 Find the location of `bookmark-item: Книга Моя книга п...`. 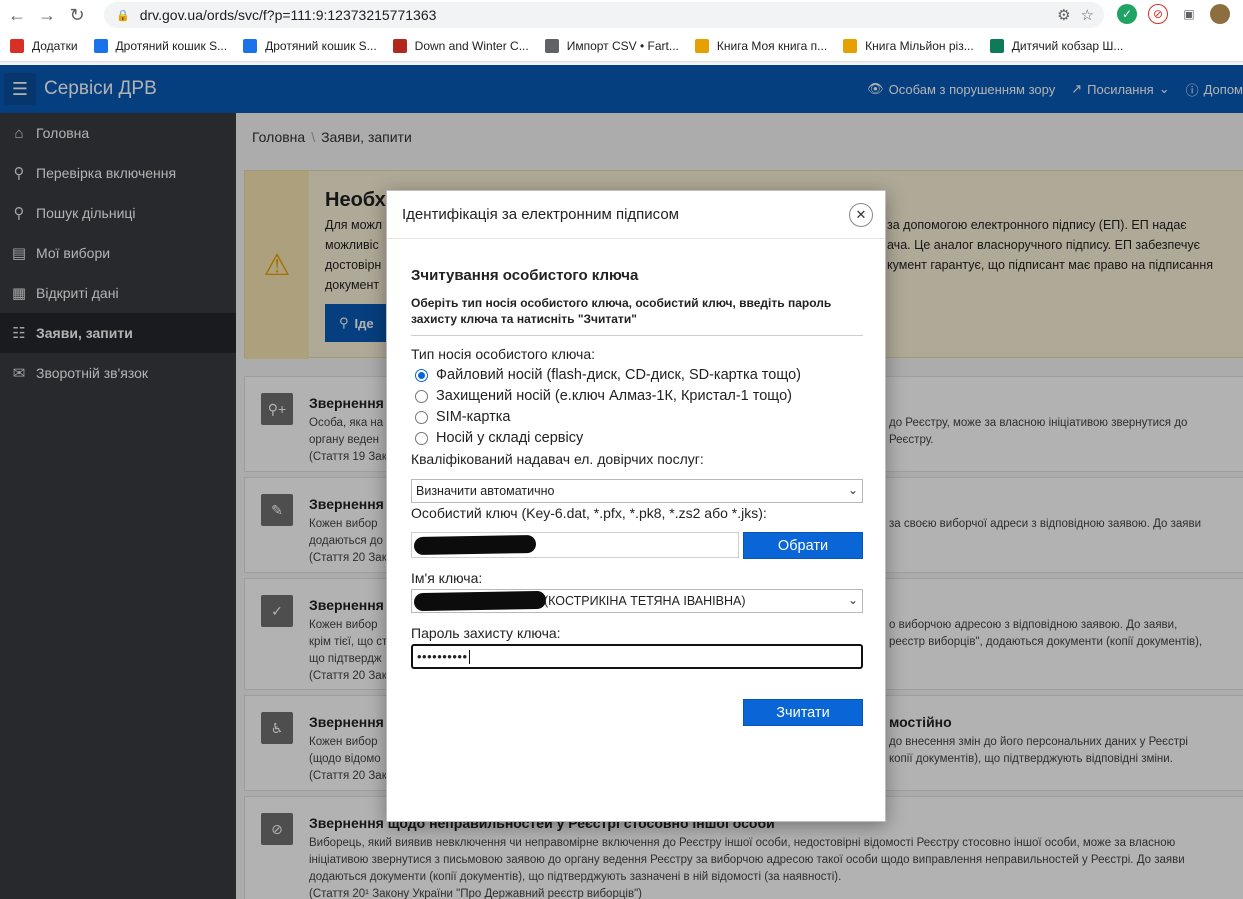

bookmark-item: Книга Моя книга п... is located at coordinates (760, 45).